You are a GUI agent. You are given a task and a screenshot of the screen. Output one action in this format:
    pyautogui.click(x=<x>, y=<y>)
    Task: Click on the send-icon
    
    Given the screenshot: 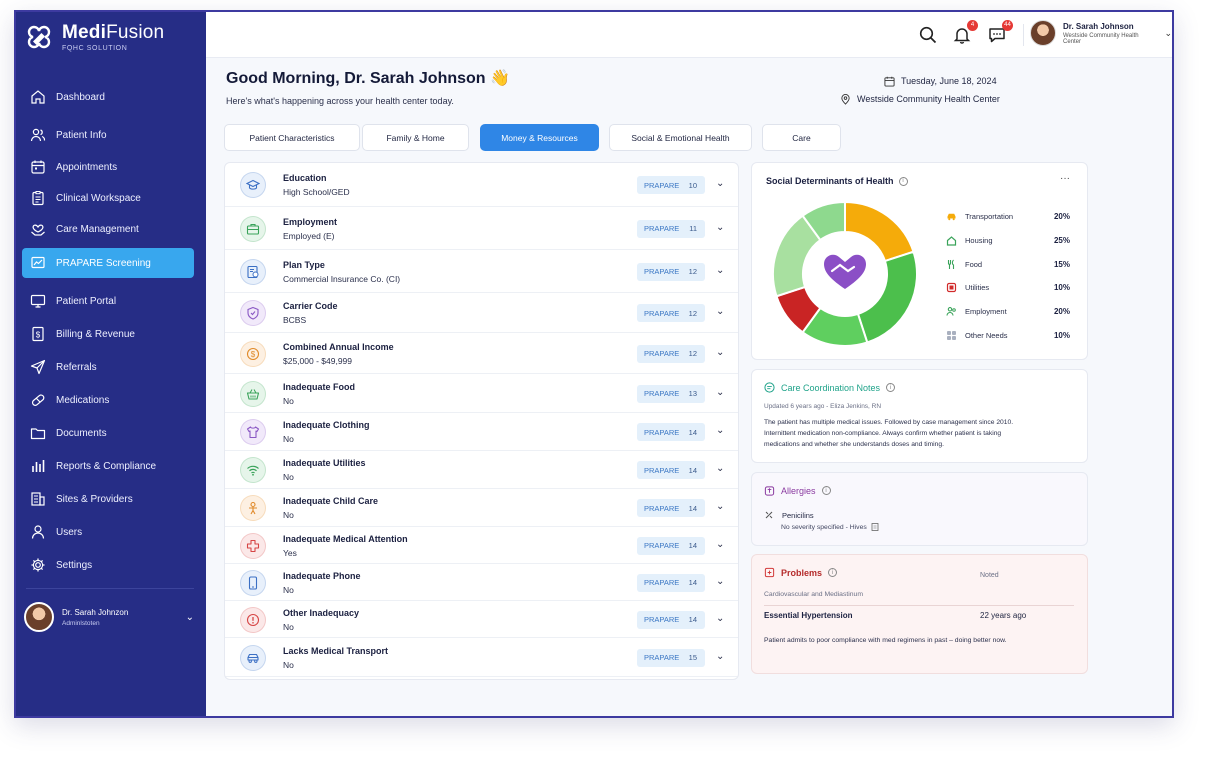 What is the action you would take?
    pyautogui.click(x=38, y=367)
    